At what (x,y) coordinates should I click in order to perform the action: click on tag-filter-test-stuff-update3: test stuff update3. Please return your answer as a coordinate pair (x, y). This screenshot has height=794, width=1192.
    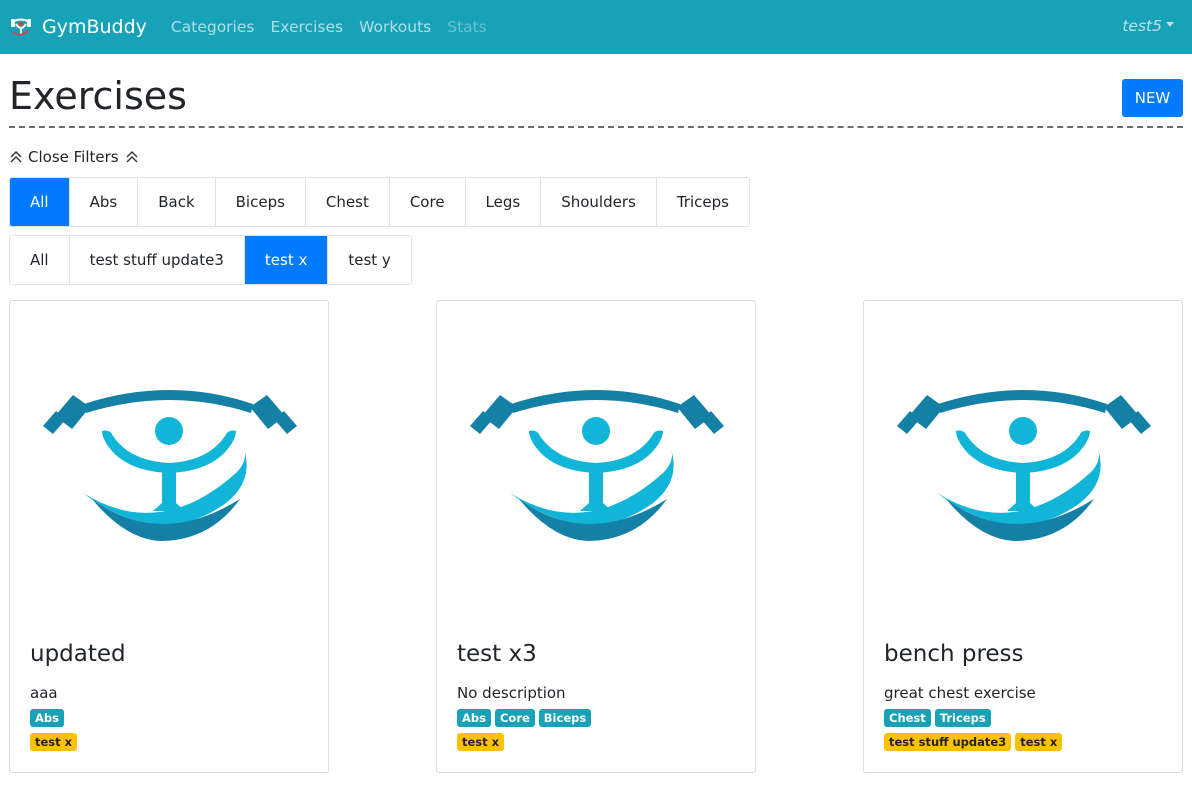
    Looking at the image, I should click on (157, 260).